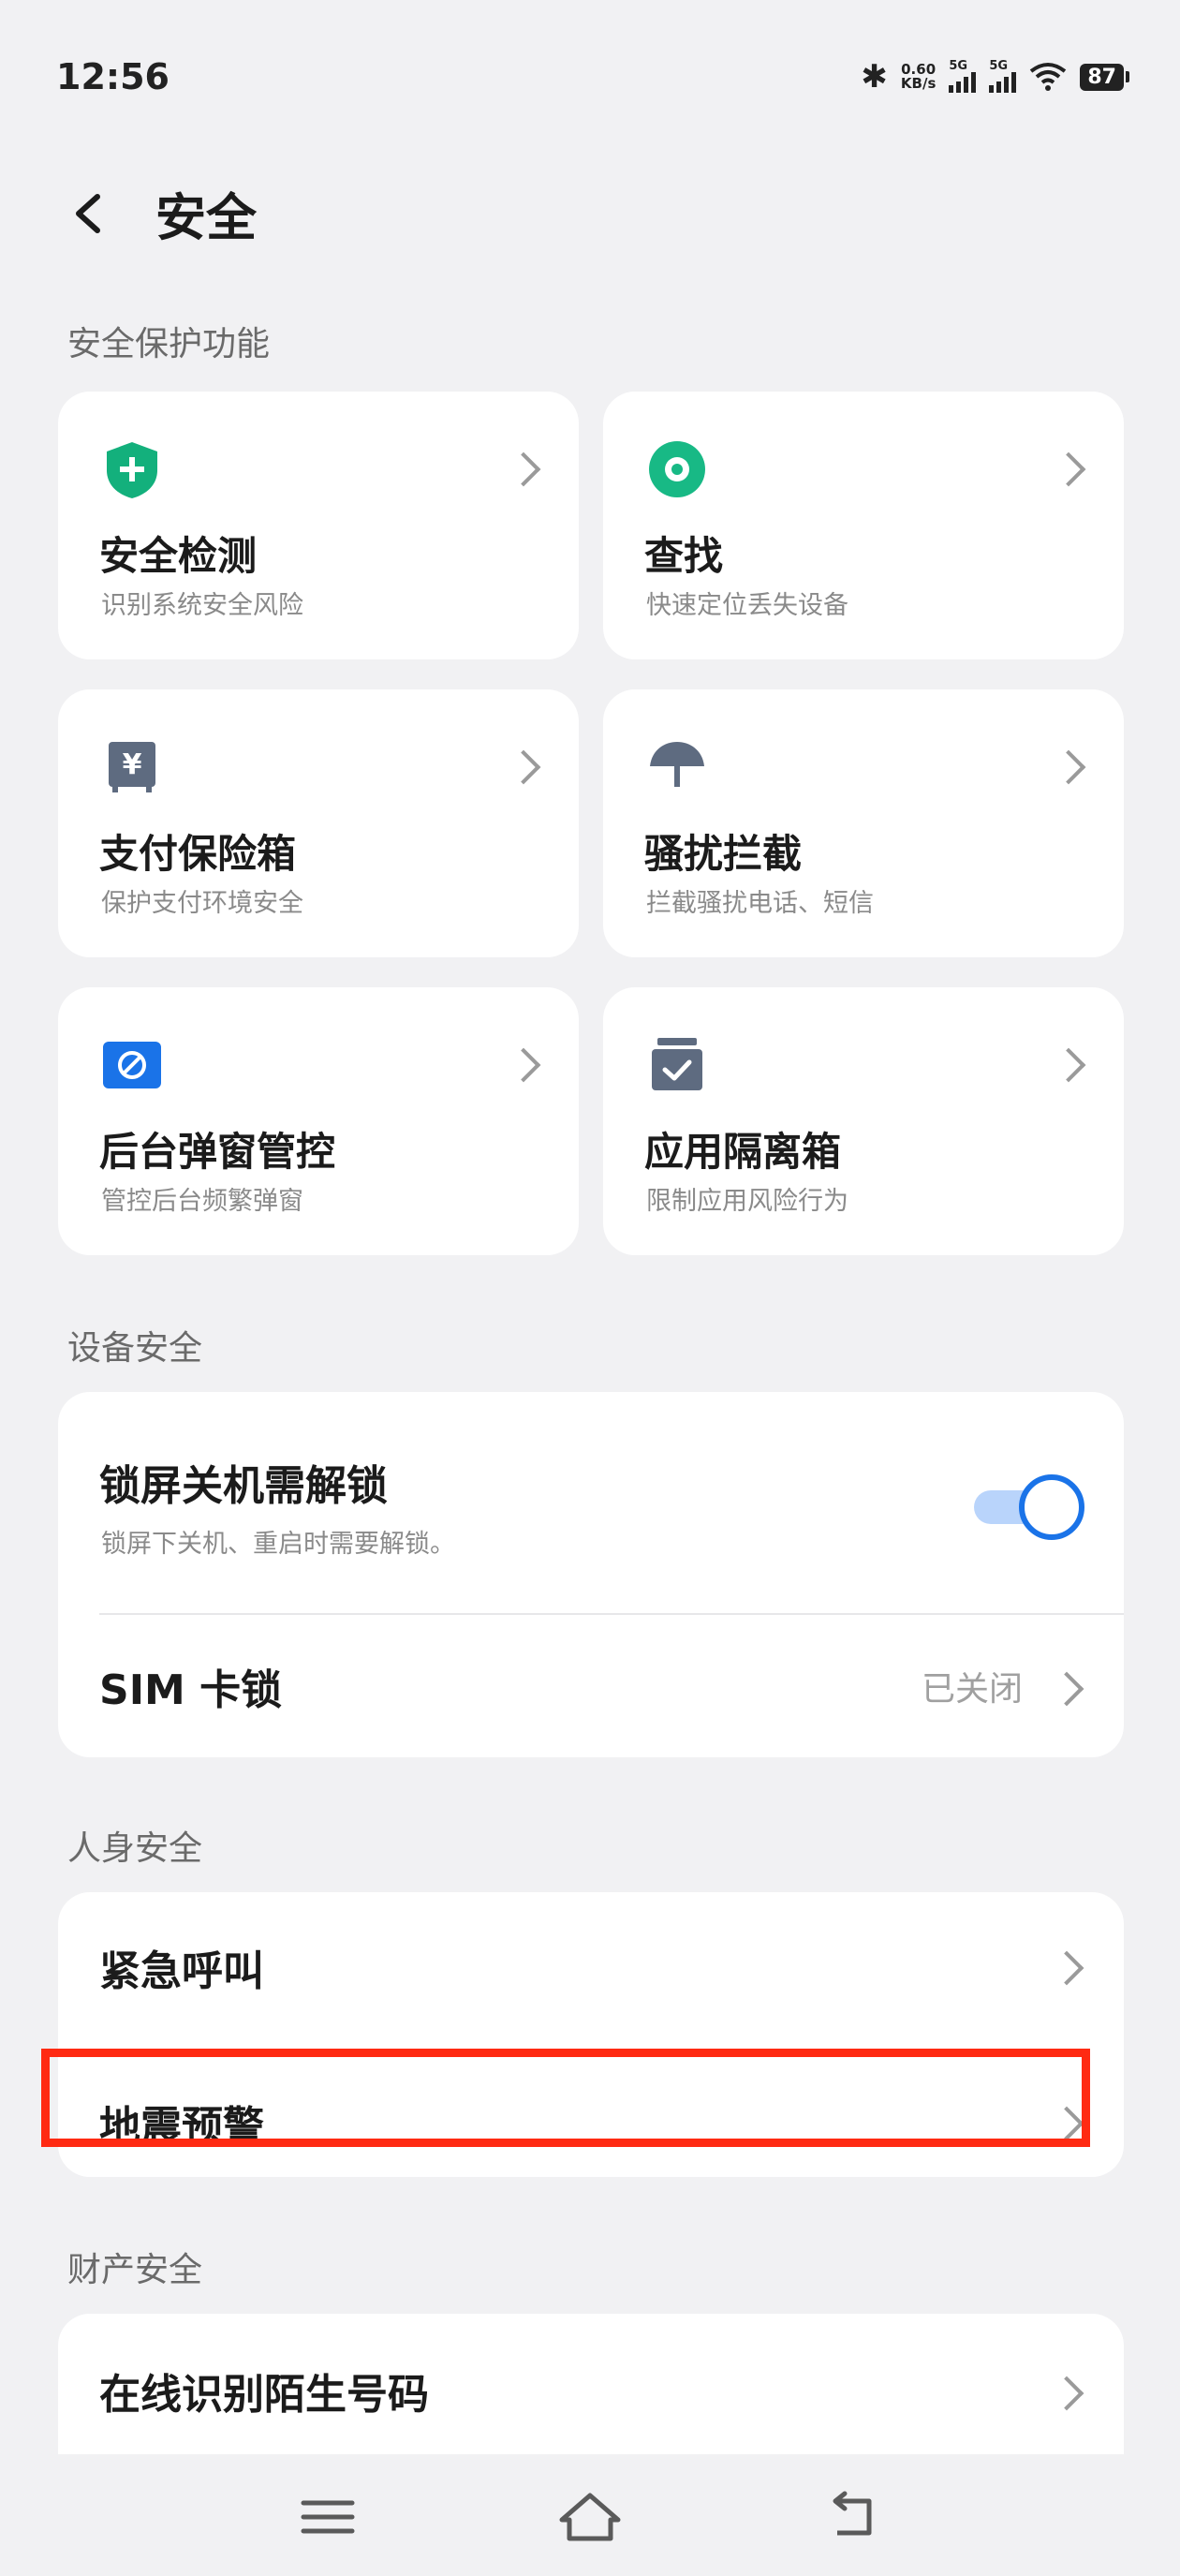  Describe the element at coordinates (1003, 76) in the screenshot. I see `signal-sim2-icon: 5G` at that location.